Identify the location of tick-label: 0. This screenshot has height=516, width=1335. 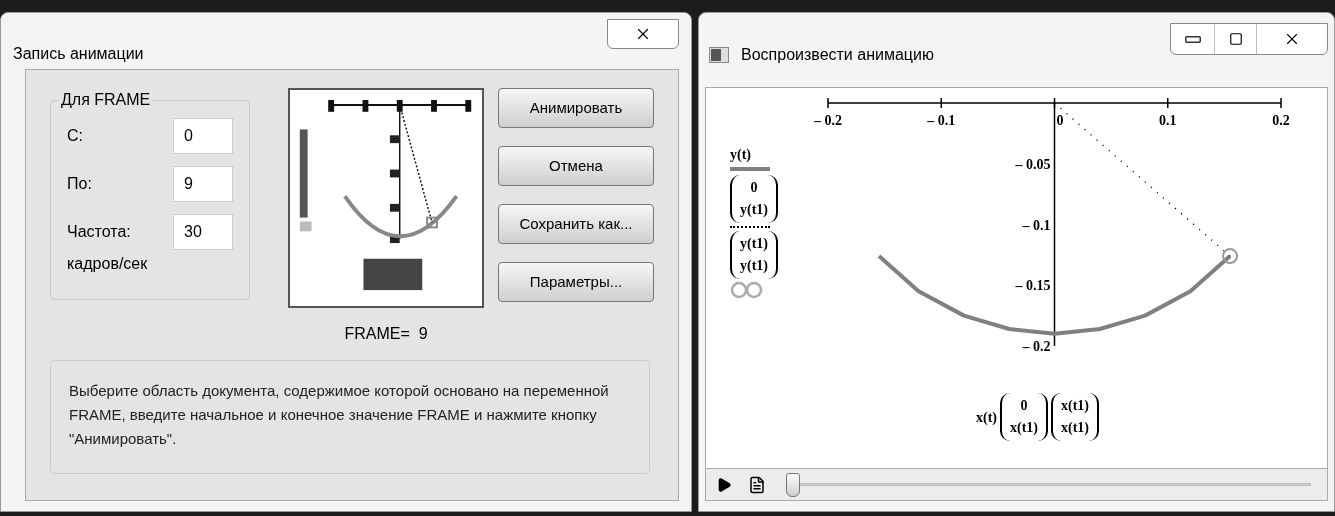
(1060, 120).